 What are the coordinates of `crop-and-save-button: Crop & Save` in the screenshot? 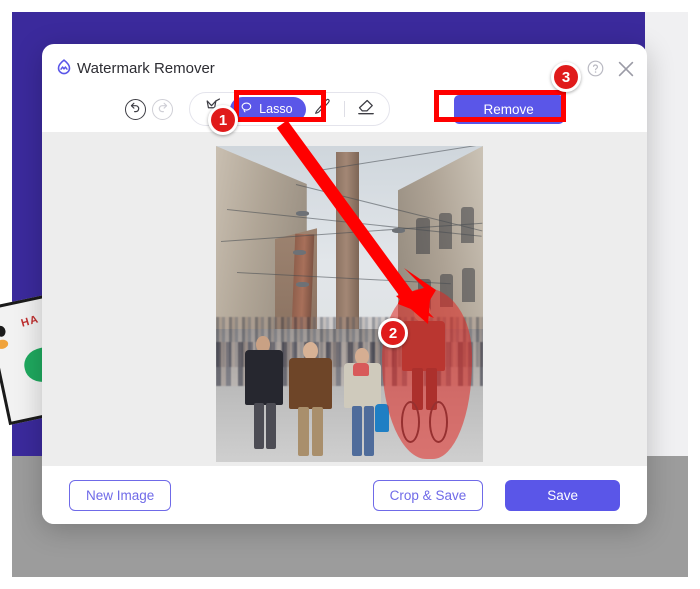 It's located at (428, 495).